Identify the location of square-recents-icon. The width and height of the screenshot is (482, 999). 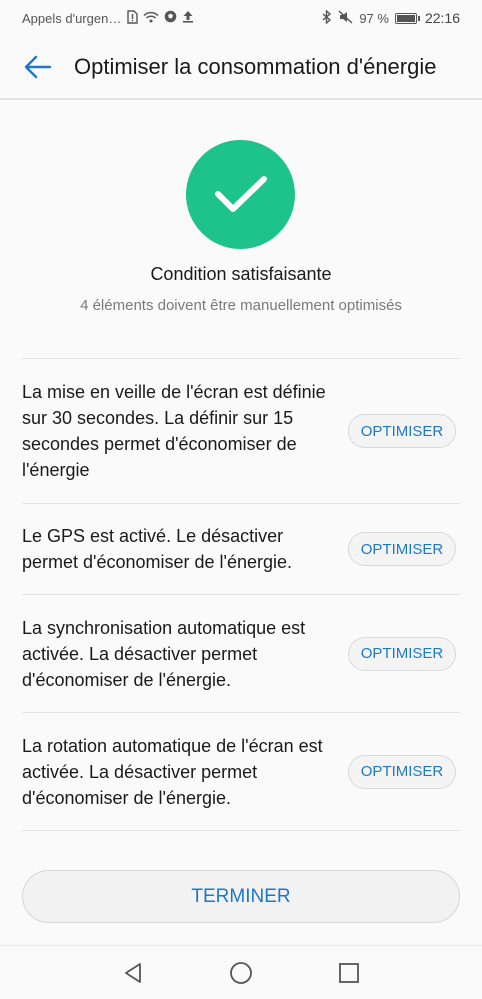
(349, 972).